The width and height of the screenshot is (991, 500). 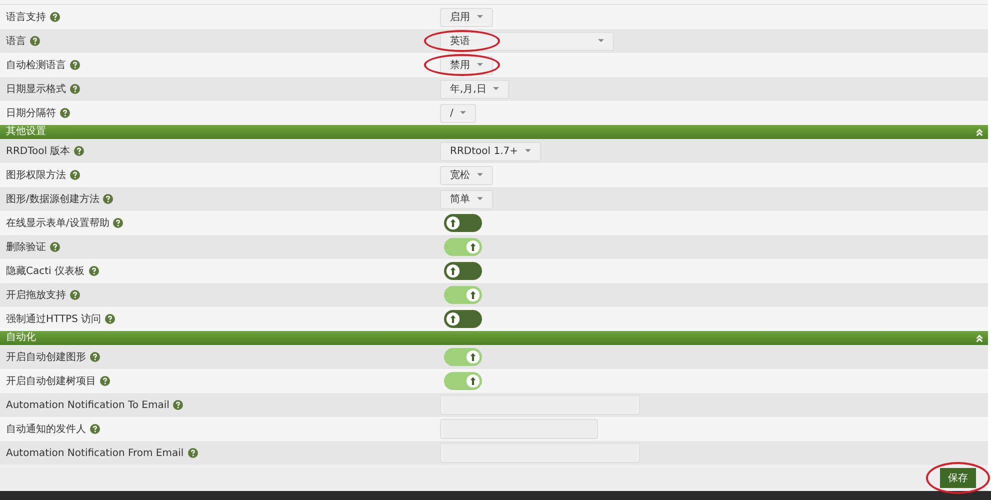 I want to click on setting-label: 图形/数据源创建方法, so click(x=53, y=199).